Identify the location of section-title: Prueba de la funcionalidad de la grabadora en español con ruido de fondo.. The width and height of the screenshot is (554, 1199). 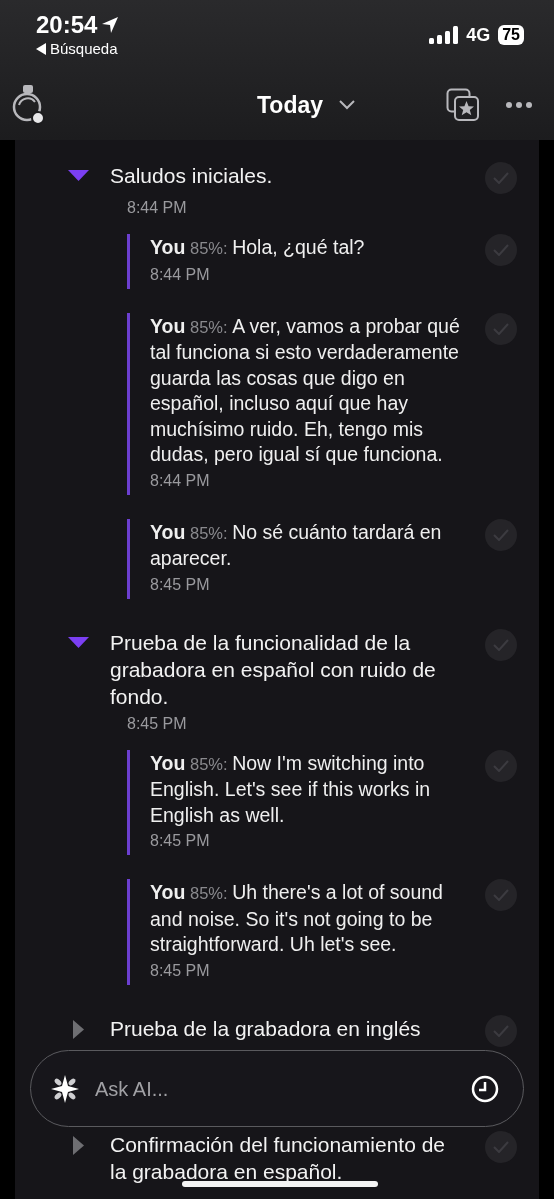
(290, 669).